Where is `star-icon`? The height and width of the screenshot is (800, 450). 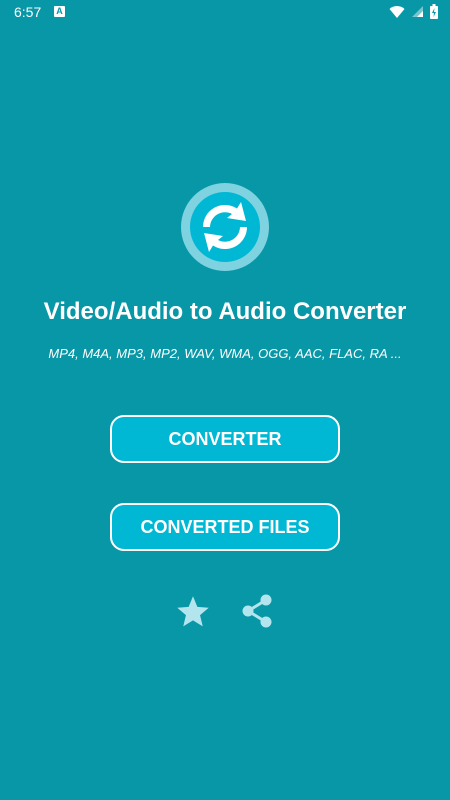 star-icon is located at coordinates (193, 612).